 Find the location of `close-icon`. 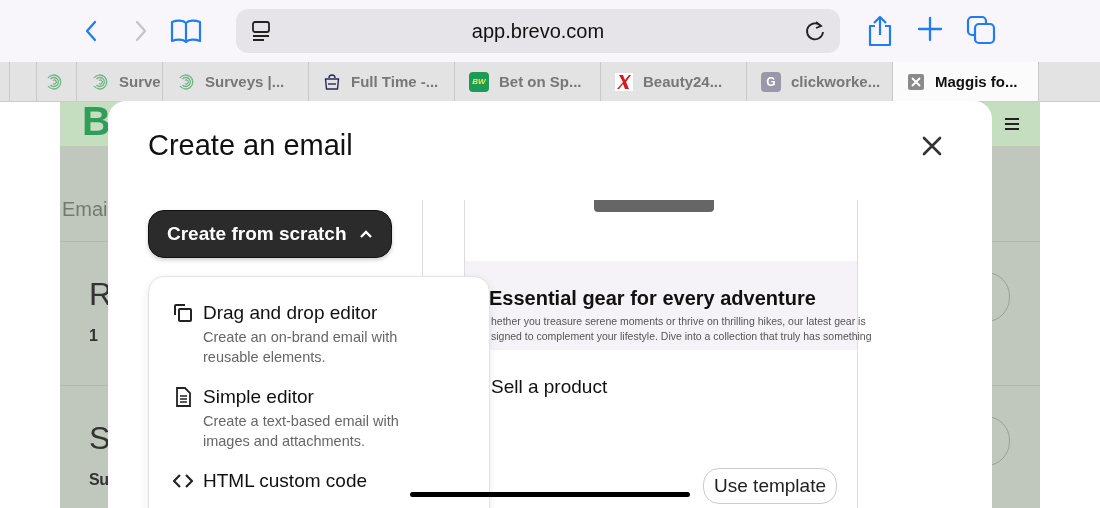

close-icon is located at coordinates (916, 81).